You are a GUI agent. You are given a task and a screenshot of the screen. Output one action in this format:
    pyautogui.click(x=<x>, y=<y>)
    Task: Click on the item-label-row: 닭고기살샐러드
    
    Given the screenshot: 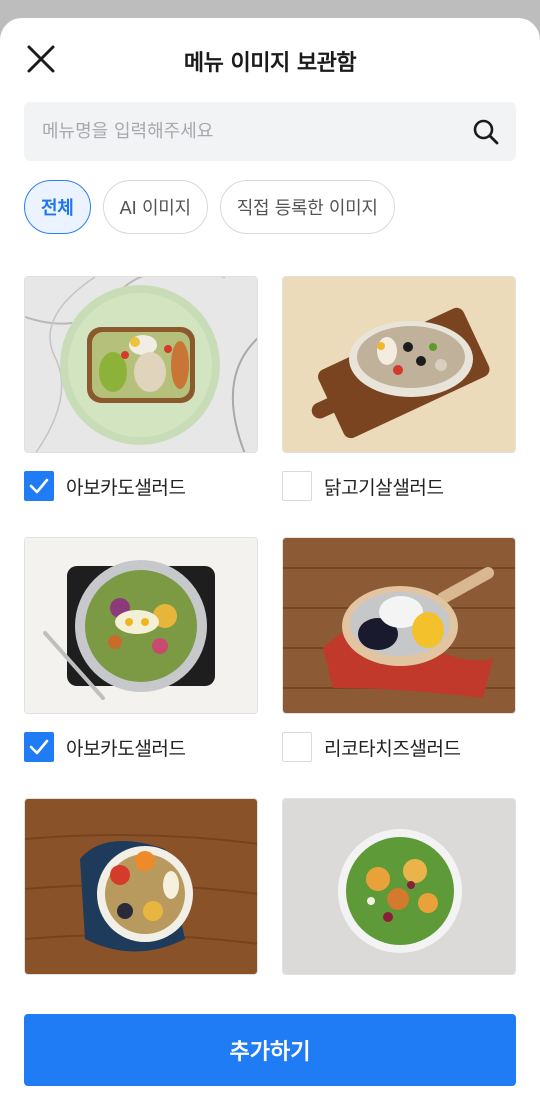 What is the action you would take?
    pyautogui.click(x=363, y=486)
    